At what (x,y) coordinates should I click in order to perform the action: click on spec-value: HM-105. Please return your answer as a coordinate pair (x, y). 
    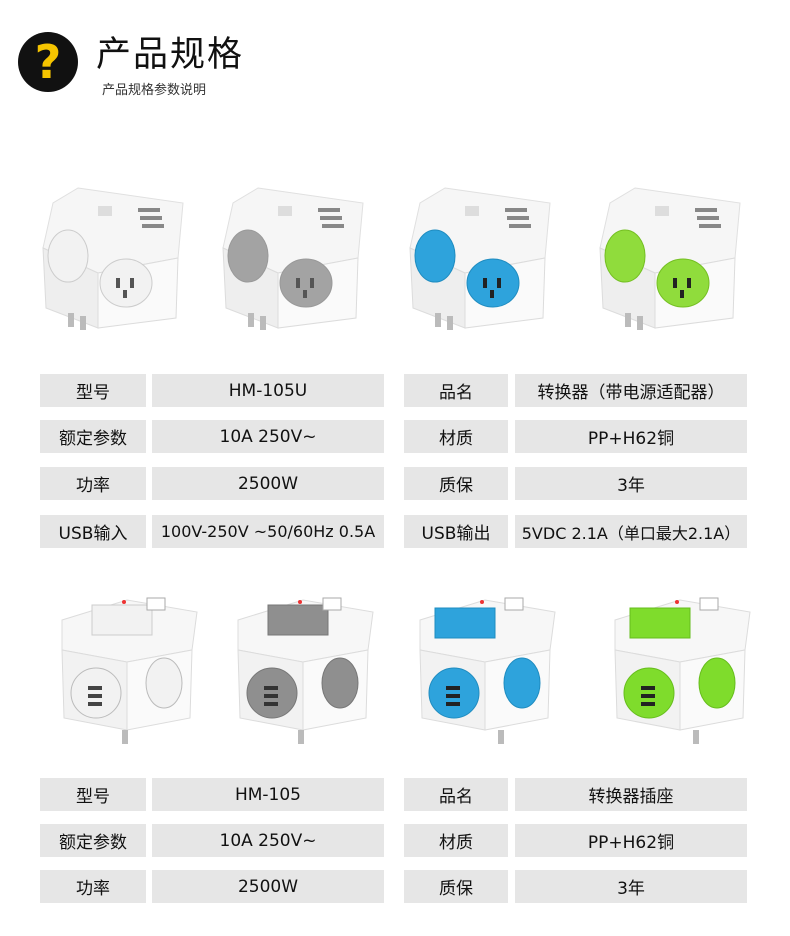
    Looking at the image, I should click on (268, 794).